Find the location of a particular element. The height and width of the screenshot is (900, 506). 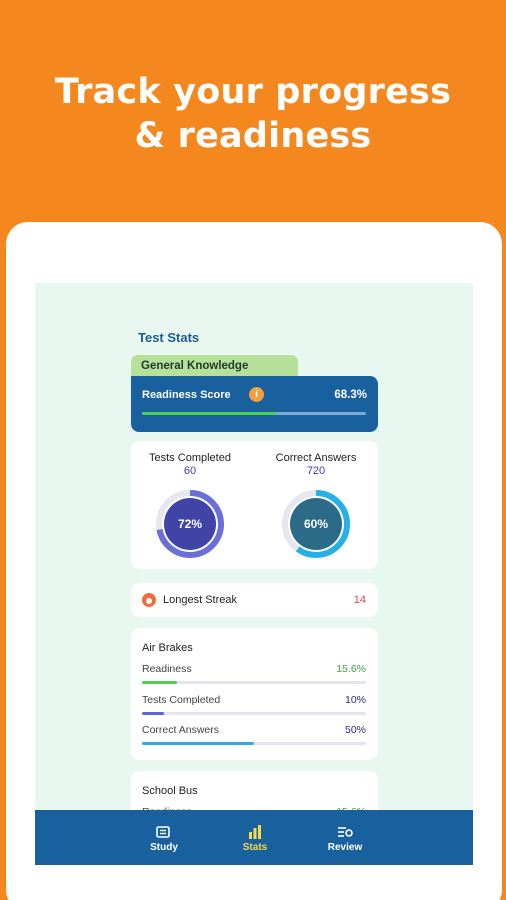

correct-answers-percent: 60% is located at coordinates (316, 524).